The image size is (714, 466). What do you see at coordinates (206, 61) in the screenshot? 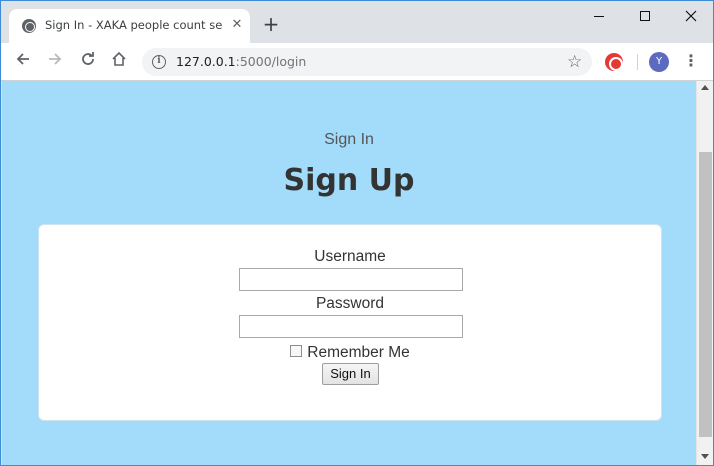
I see `url-host: 127.0.0.1` at bounding box center [206, 61].